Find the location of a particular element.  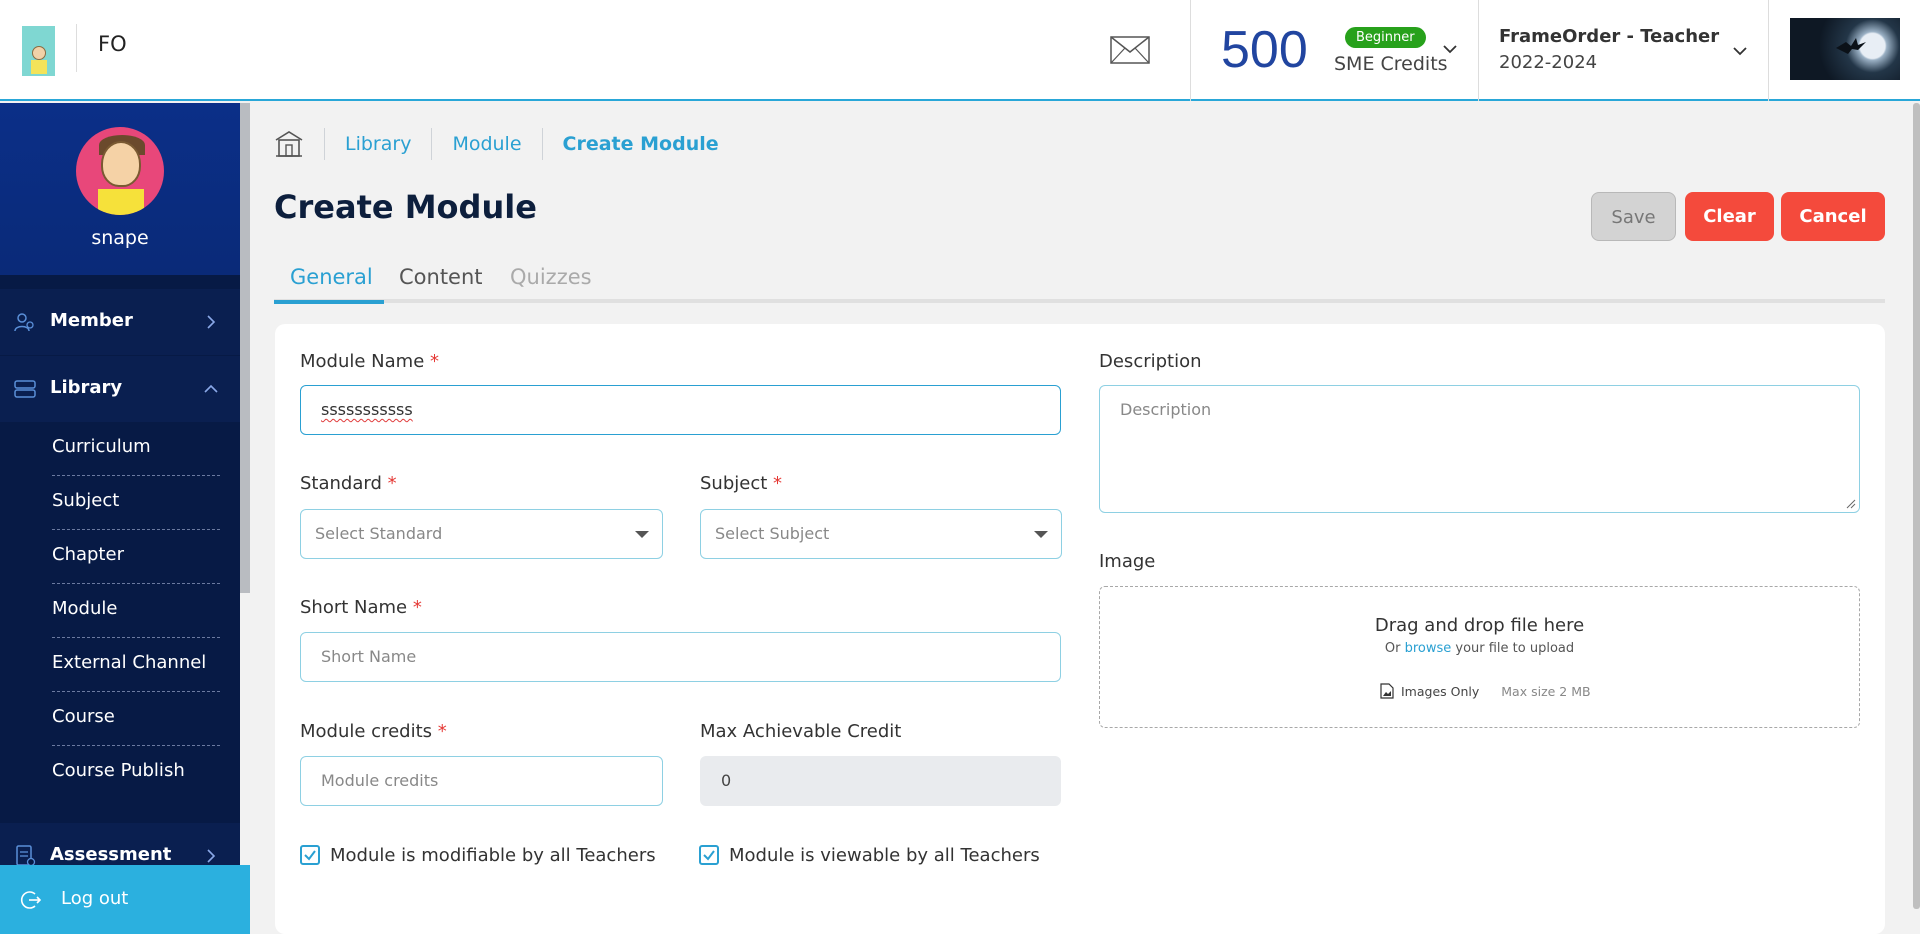

module-name-label: Module Name * is located at coordinates (370, 361).